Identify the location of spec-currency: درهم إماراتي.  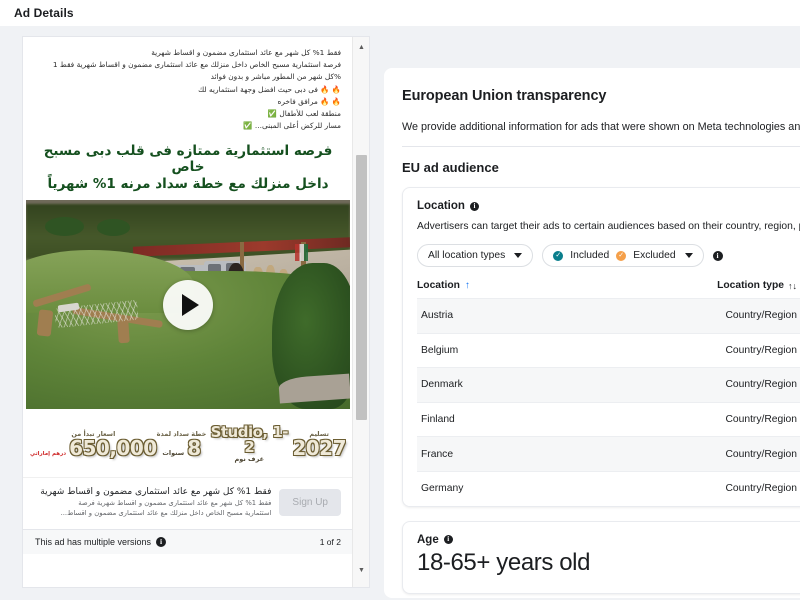
(48, 454).